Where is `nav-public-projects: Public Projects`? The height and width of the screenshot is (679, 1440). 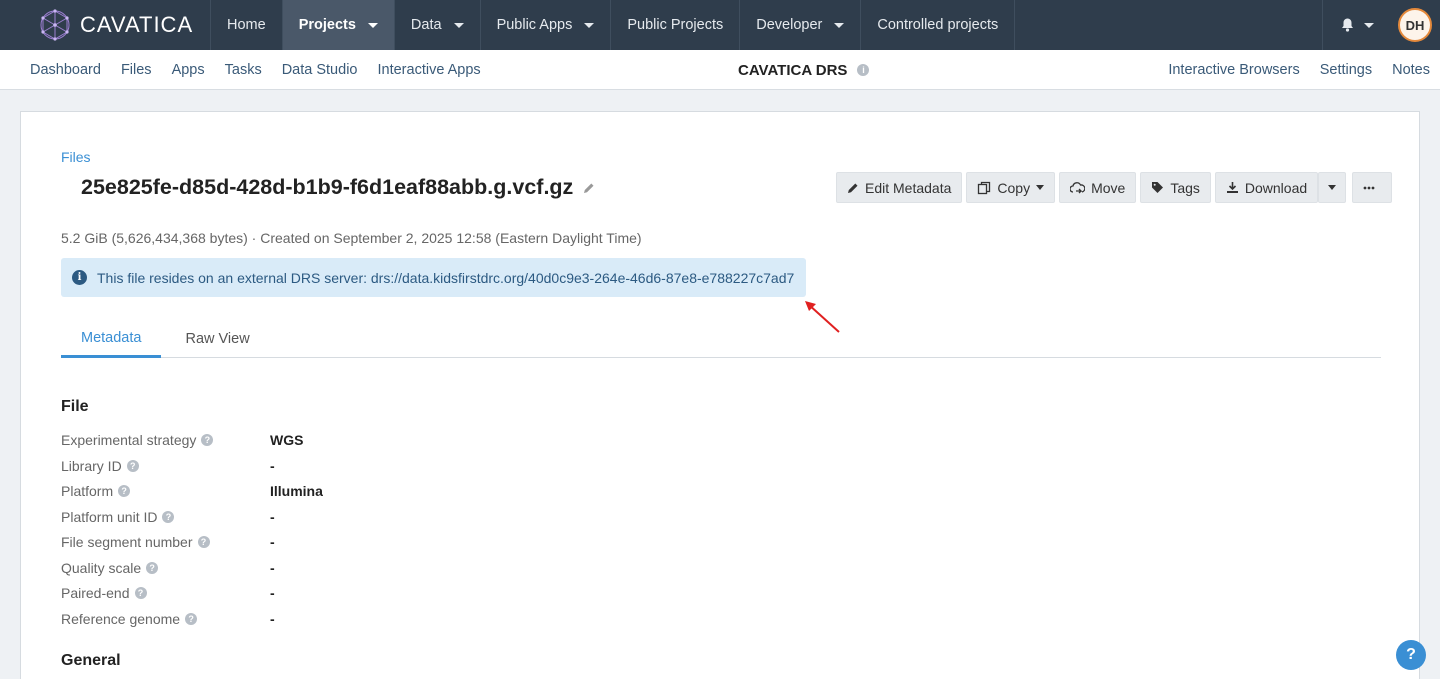
nav-public-projects: Public Projects is located at coordinates (674, 25).